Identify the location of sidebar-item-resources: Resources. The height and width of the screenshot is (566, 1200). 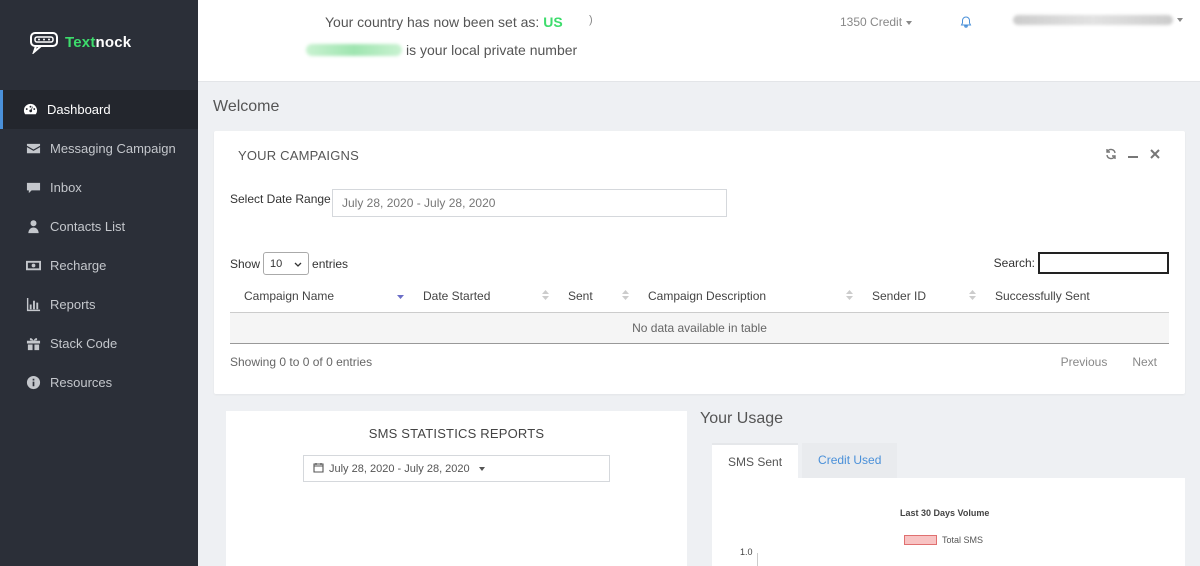
(99, 382).